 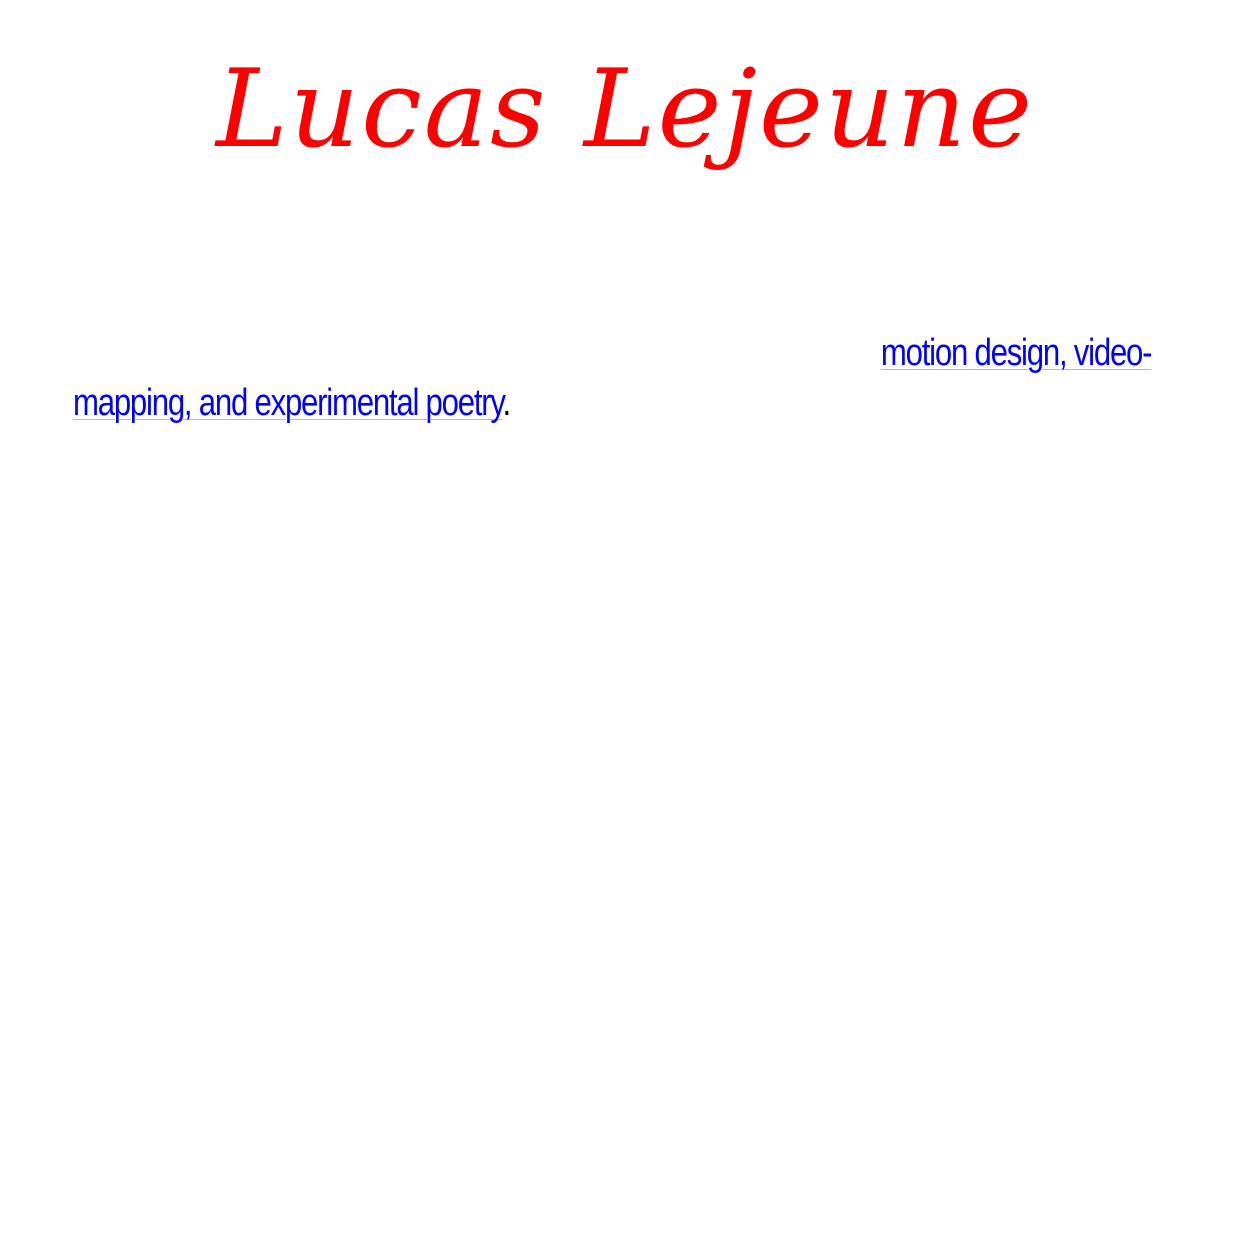 What do you see at coordinates (506, 403) in the screenshot?
I see `bio-period: .` at bounding box center [506, 403].